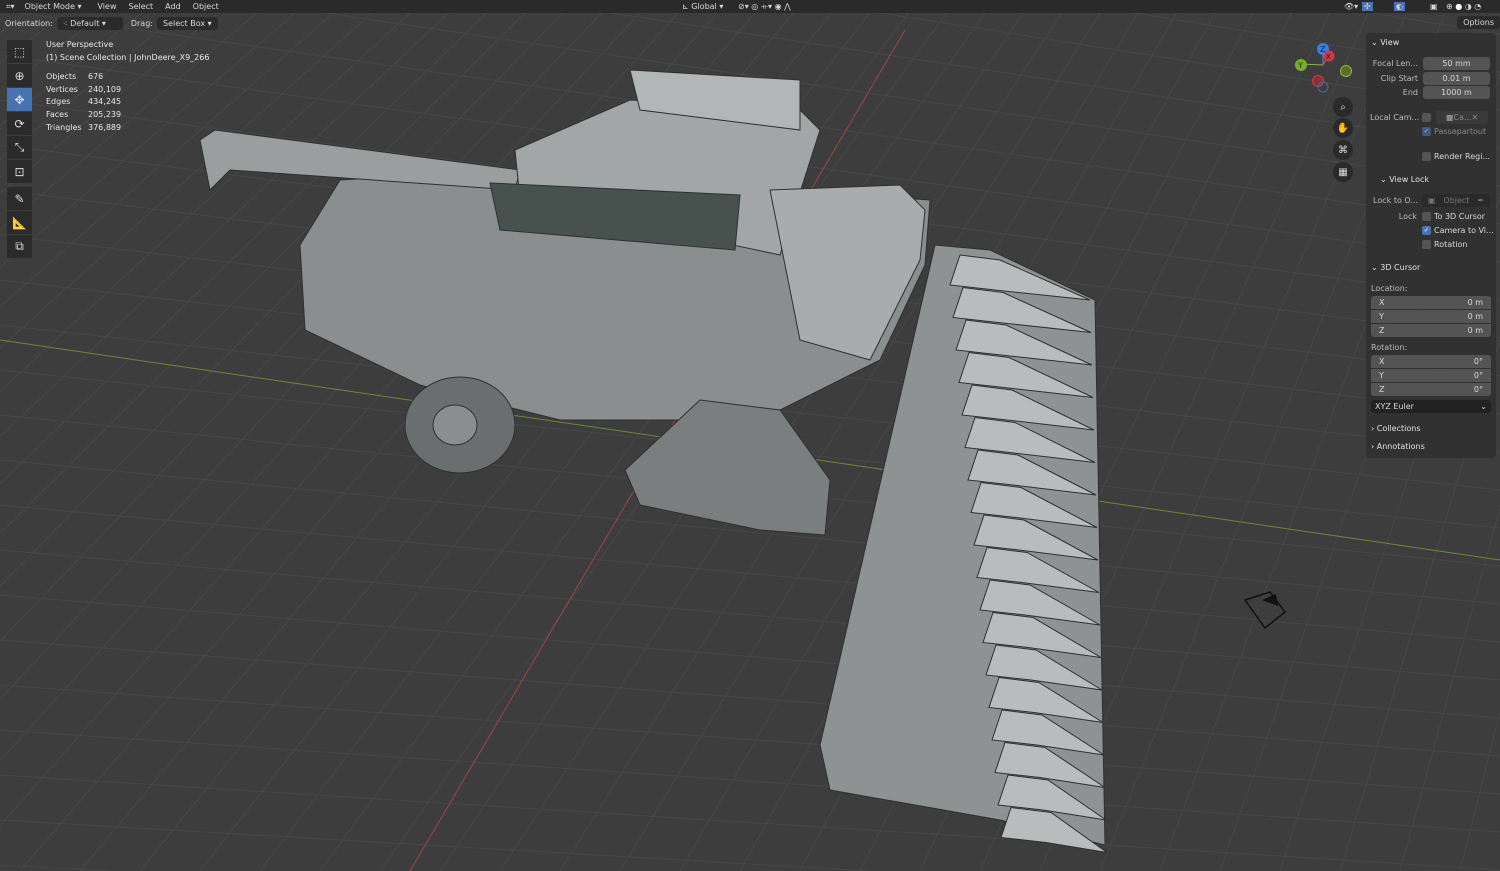 Image resolution: width=1500 pixels, height=871 pixels. I want to click on camera-to-view-checkbox: ✓, so click(1426, 230).